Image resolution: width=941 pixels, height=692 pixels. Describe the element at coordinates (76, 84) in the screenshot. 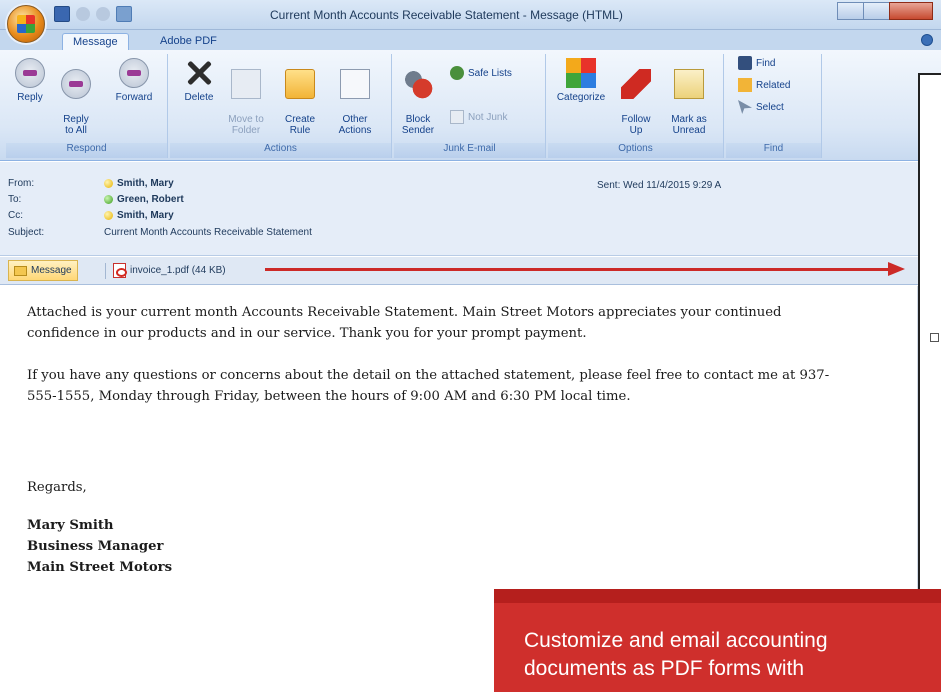

I see `reply-all-icon` at that location.